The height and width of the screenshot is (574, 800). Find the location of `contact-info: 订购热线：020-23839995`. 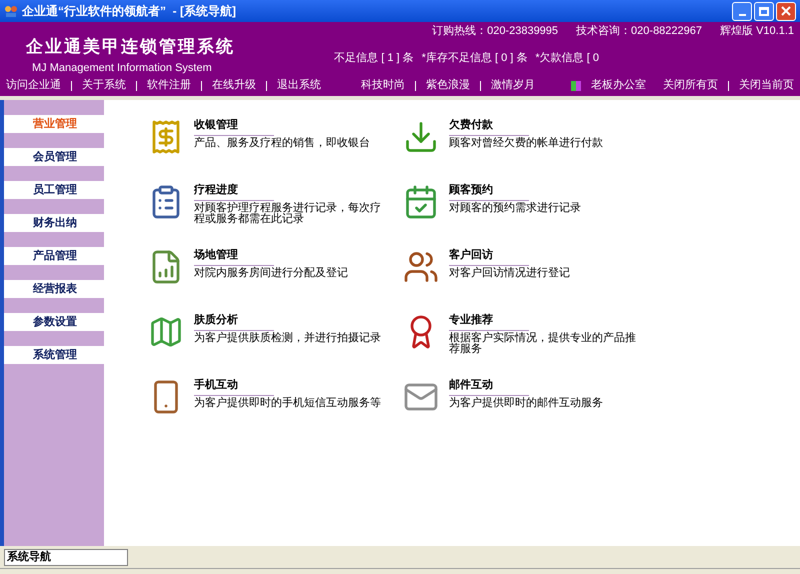

contact-info: 订购热线：020-23839995 is located at coordinates (495, 31).